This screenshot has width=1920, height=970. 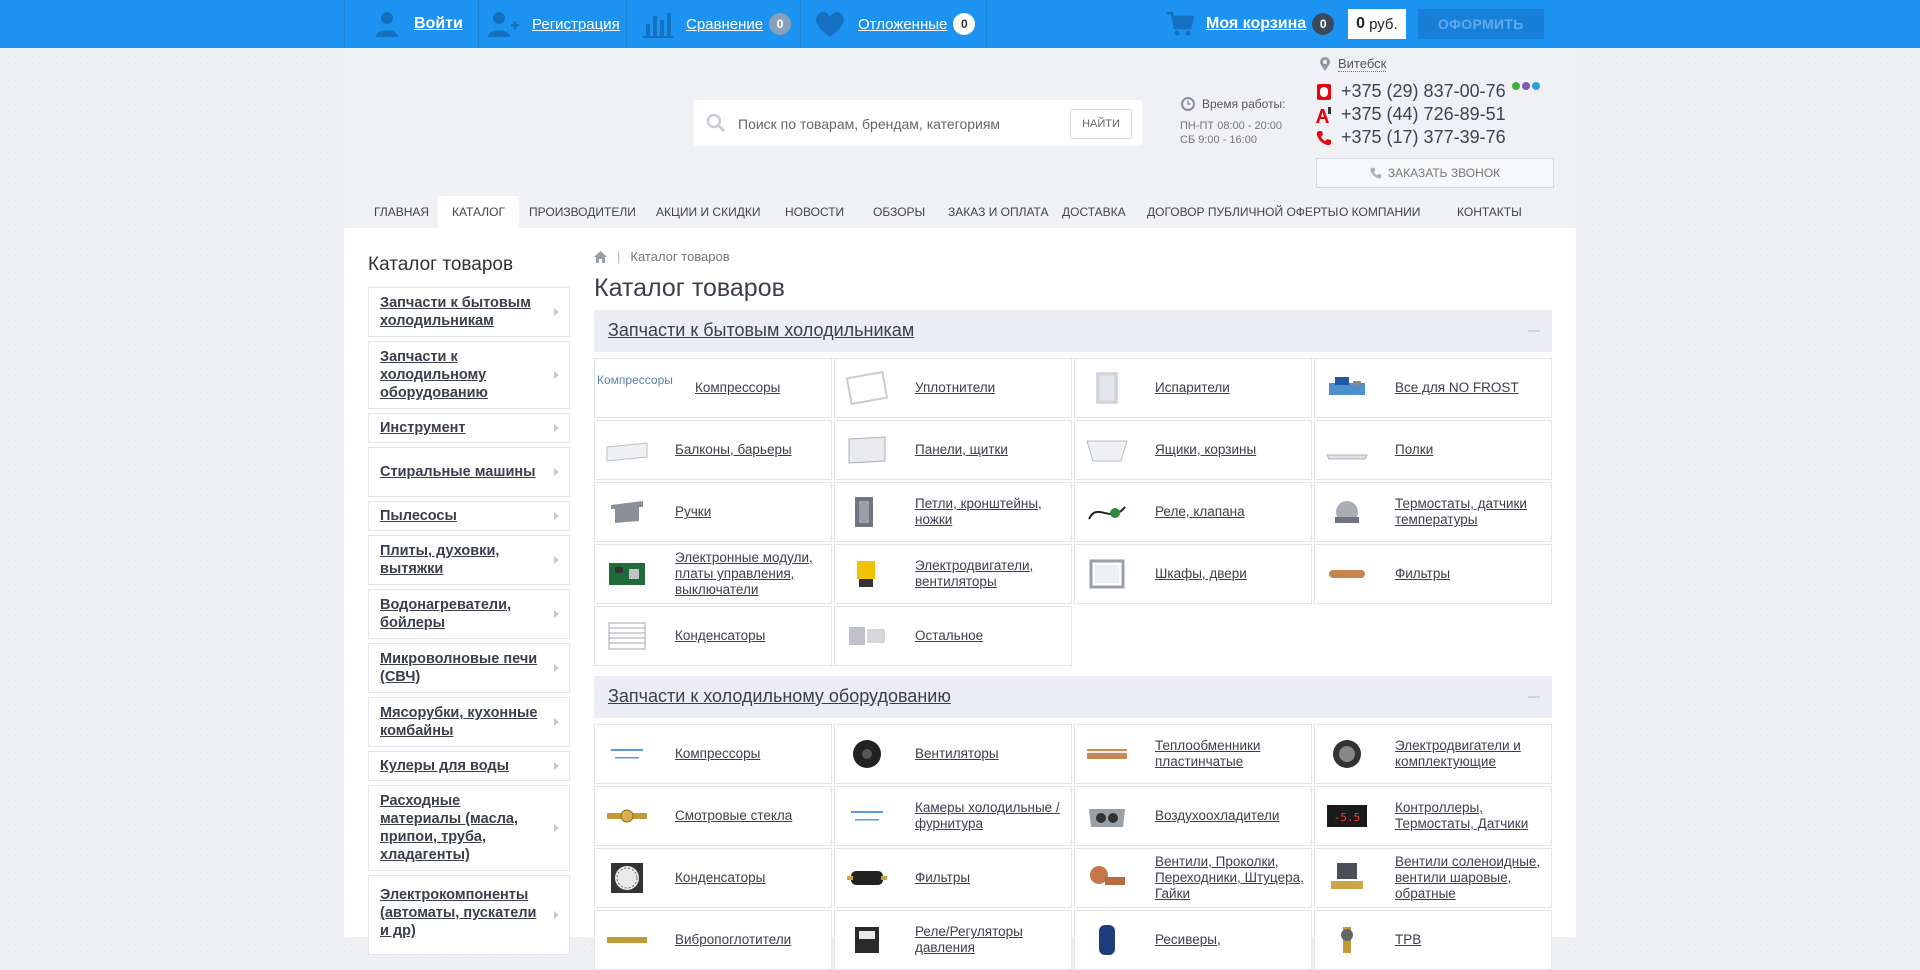 What do you see at coordinates (469, 722) in the screenshot?
I see `sidebar-item: Мясорубки, кухонные комбайны` at bounding box center [469, 722].